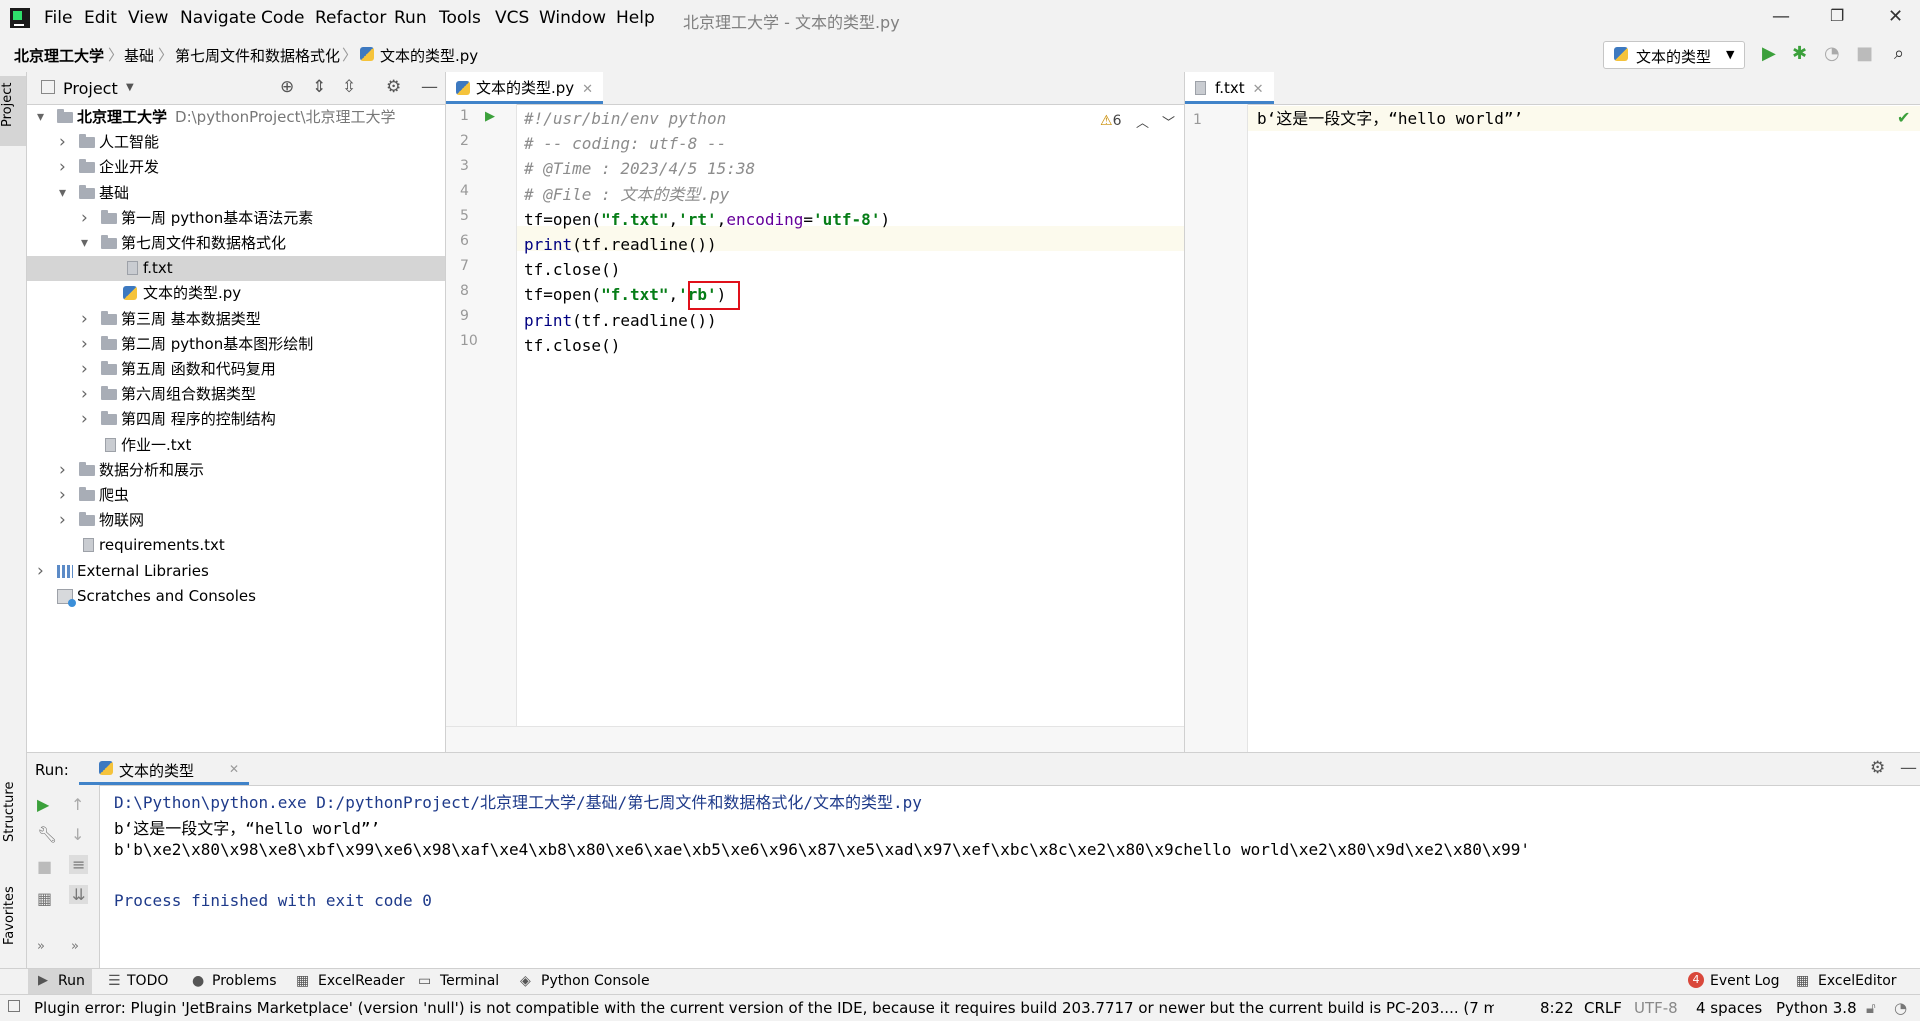 The width and height of the screenshot is (1920, 1021). I want to click on tree-item: › 物联网, so click(236, 520).